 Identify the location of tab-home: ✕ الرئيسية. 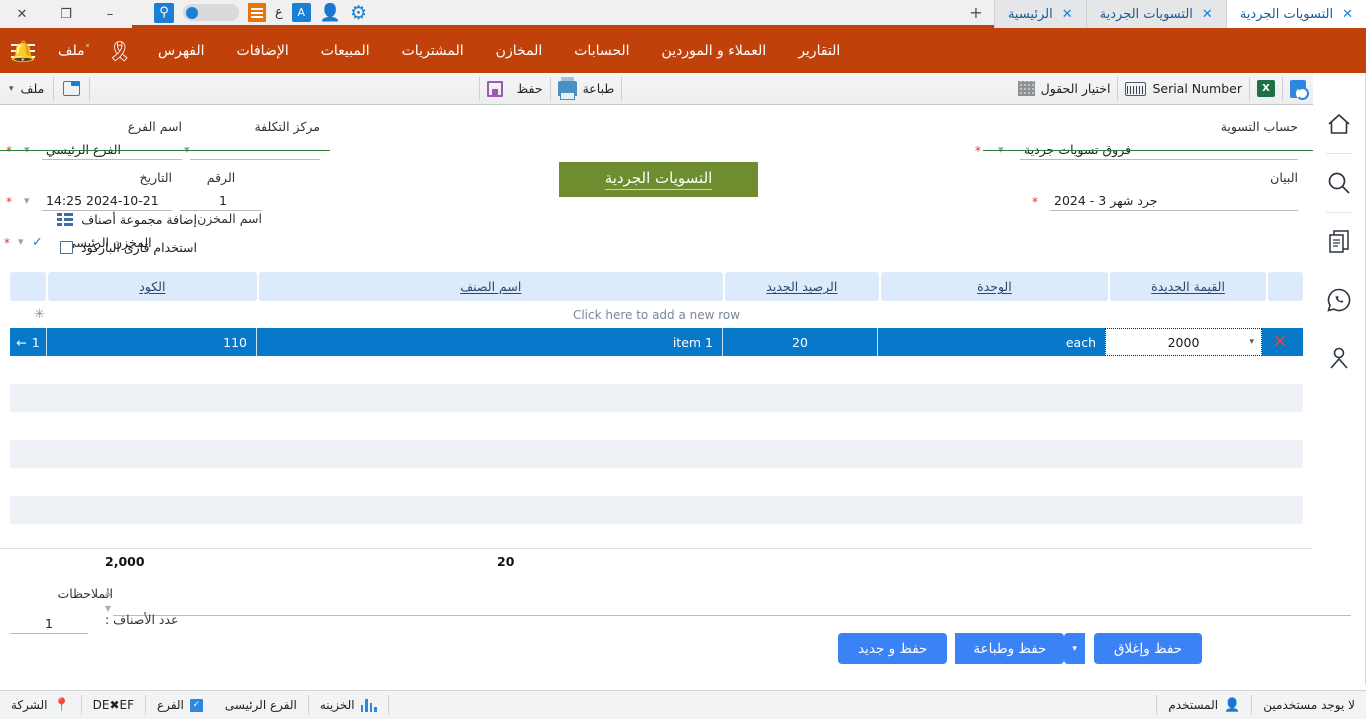
(1039, 14).